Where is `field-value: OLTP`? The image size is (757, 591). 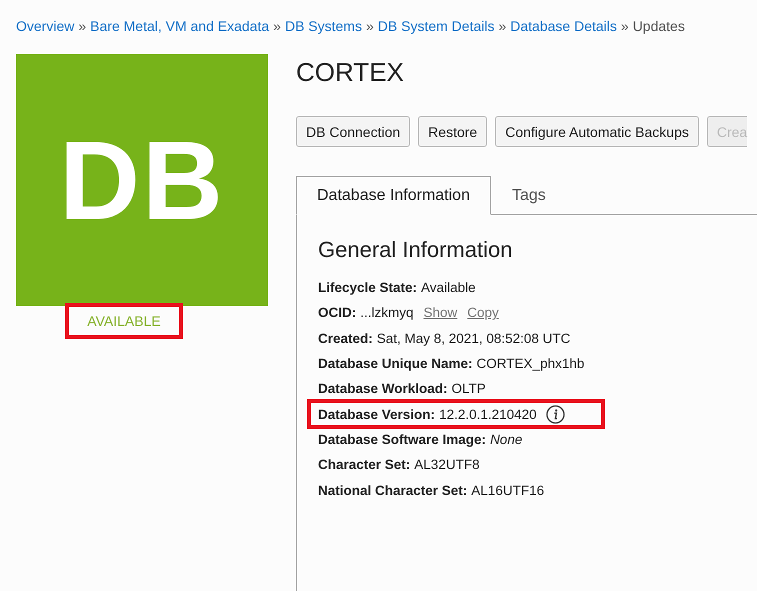
field-value: OLTP is located at coordinates (469, 388).